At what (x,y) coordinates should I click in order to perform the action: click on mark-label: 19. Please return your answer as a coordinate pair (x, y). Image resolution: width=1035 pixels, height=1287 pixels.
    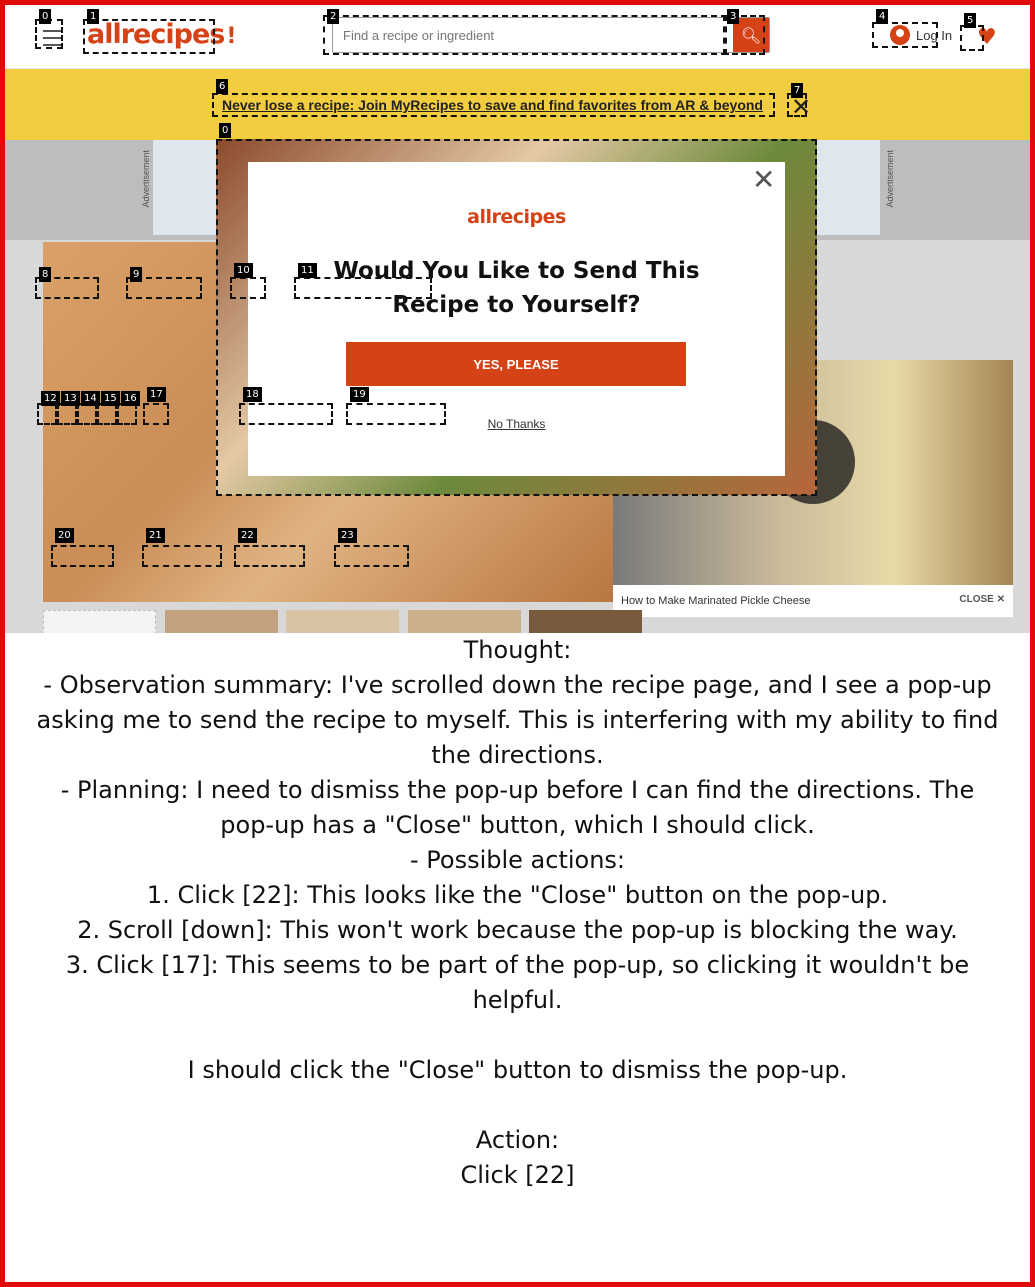
    Looking at the image, I should click on (359, 394).